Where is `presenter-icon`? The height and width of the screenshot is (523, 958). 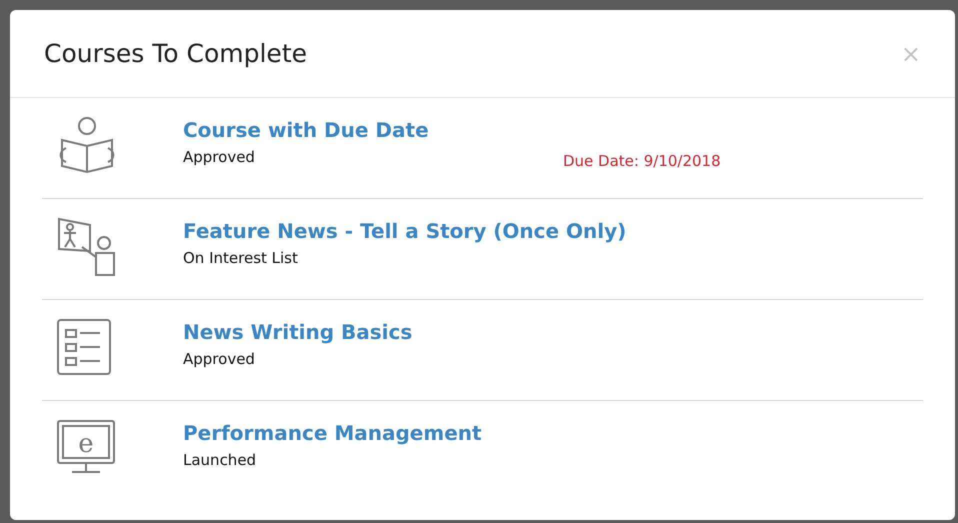
presenter-icon is located at coordinates (87, 247).